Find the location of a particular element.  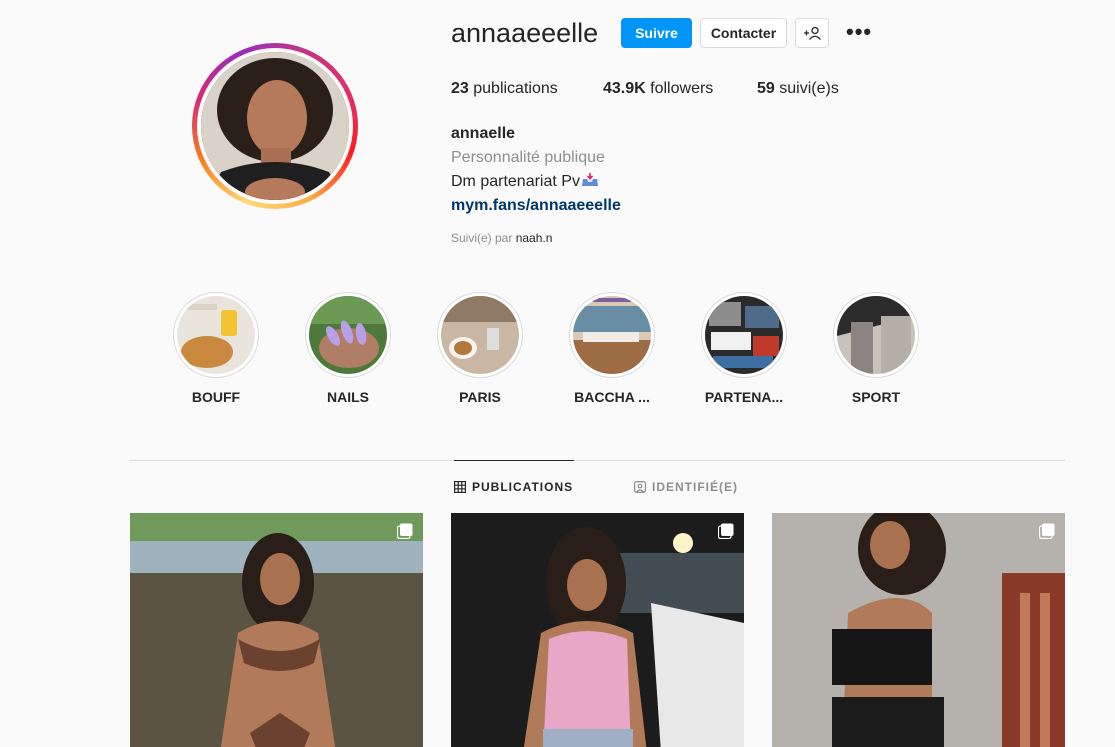

more-options-icon: ••• is located at coordinates (859, 32).